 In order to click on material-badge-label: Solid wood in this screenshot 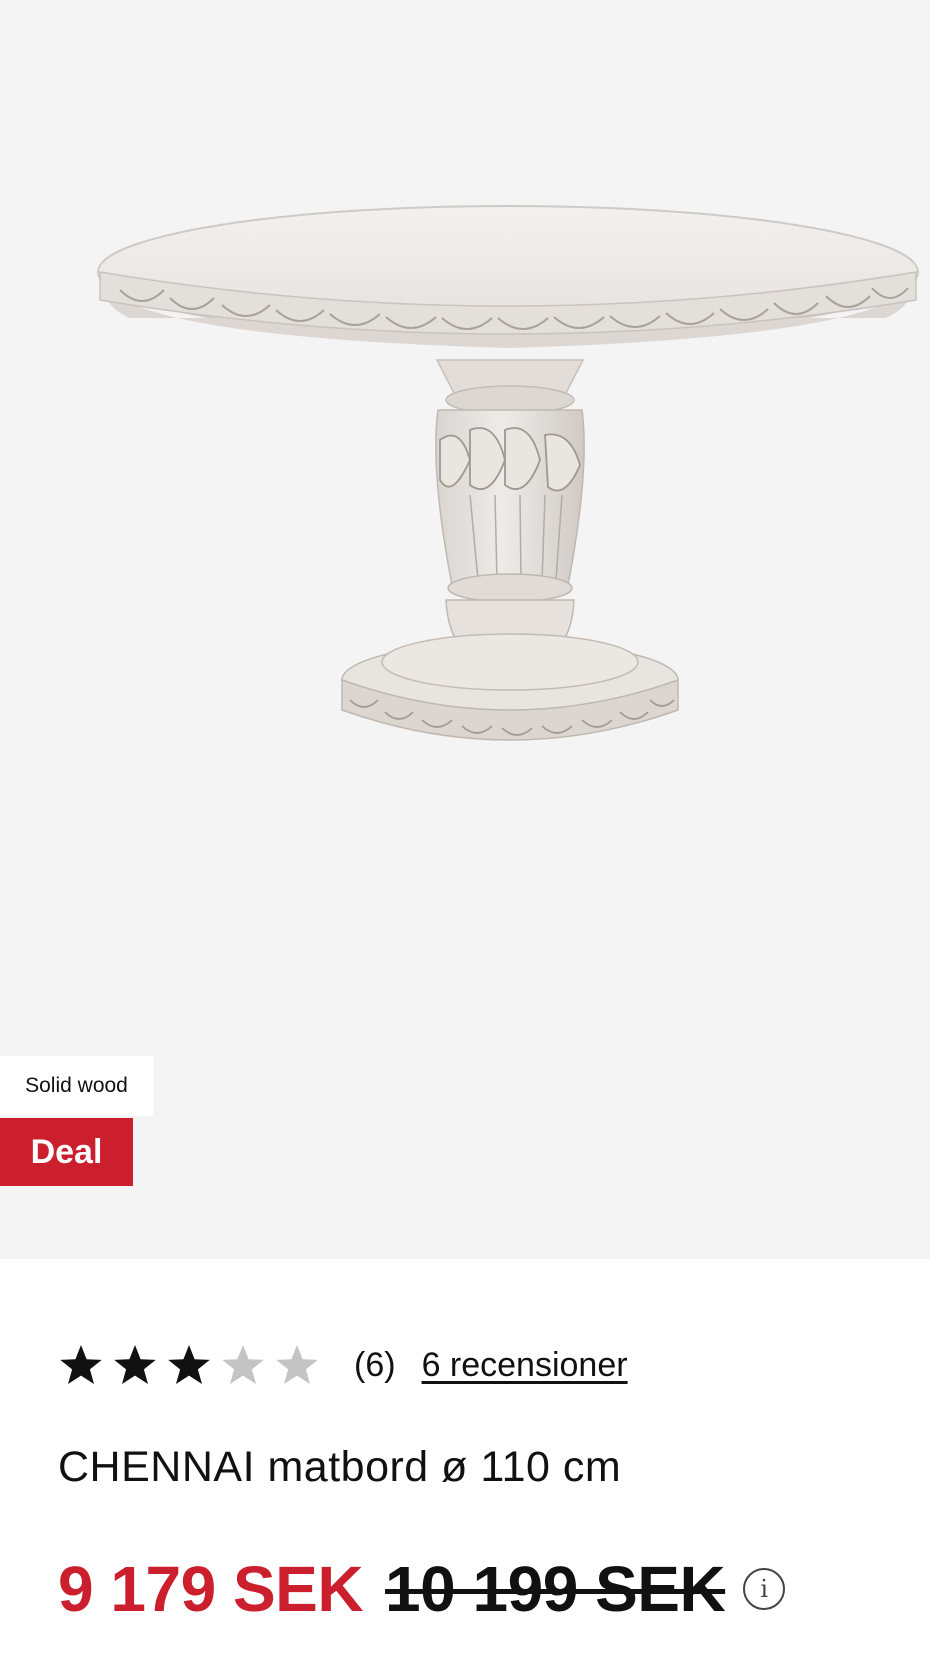, I will do `click(76, 1085)`.